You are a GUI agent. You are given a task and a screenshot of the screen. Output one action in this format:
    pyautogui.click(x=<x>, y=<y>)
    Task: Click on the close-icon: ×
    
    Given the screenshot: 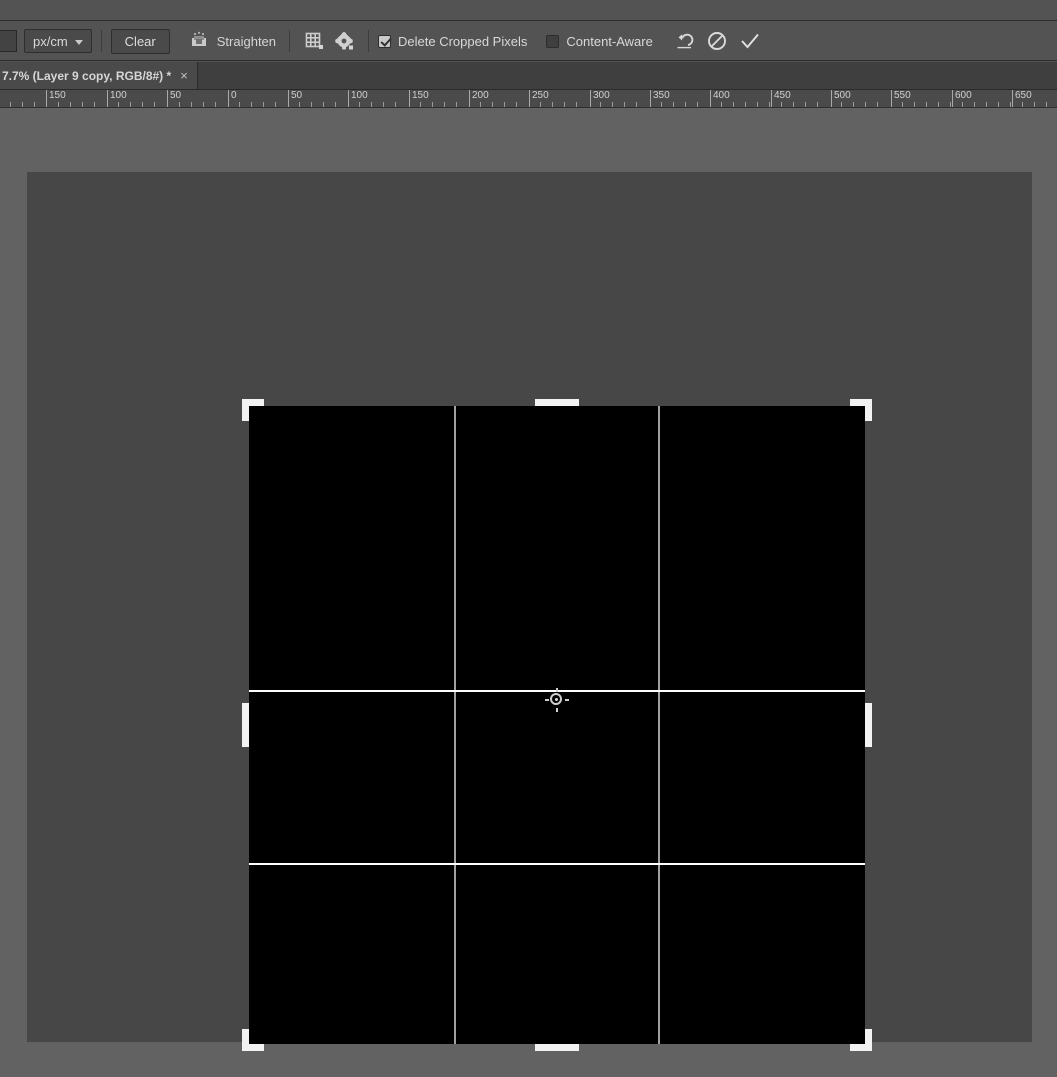 What is the action you would take?
    pyautogui.click(x=184, y=75)
    